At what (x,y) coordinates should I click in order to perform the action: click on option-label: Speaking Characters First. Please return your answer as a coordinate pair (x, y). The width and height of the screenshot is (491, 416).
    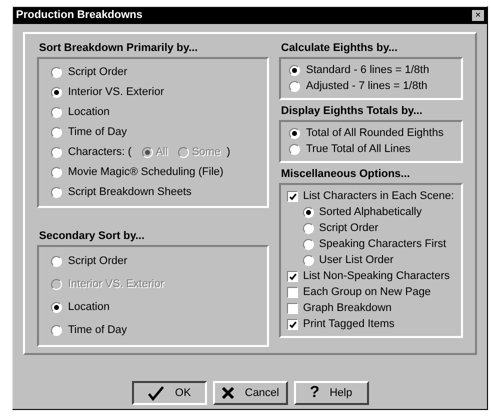
    Looking at the image, I should click on (382, 244).